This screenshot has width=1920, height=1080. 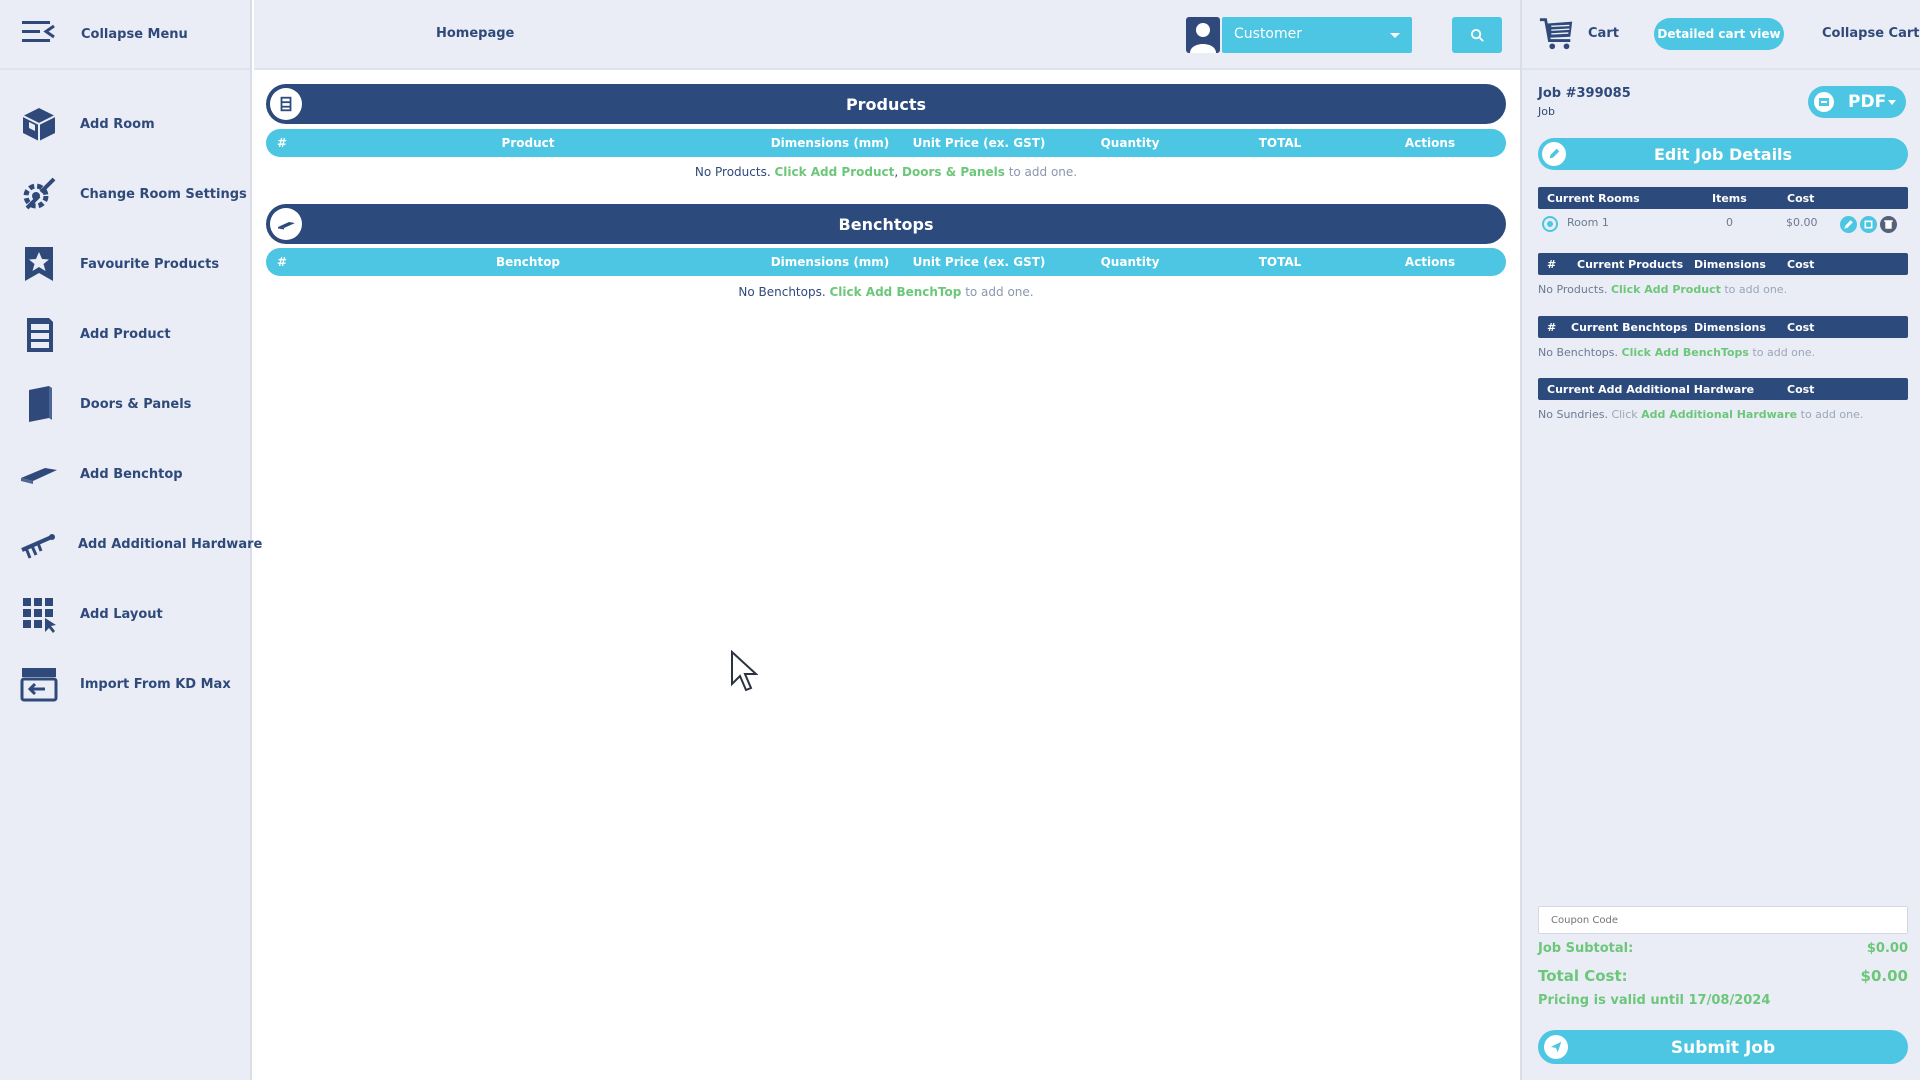 I want to click on collapse-menu-button: Collapse Menu, so click(x=125, y=35).